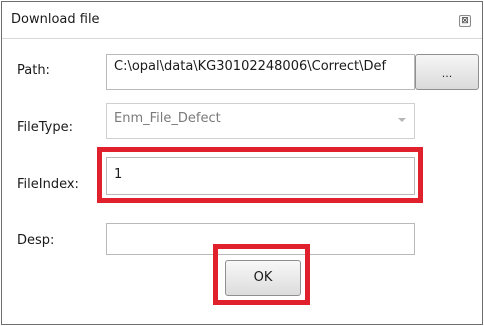 Image resolution: width=484 pixels, height=326 pixels. I want to click on path-label: Path:, so click(33, 70).